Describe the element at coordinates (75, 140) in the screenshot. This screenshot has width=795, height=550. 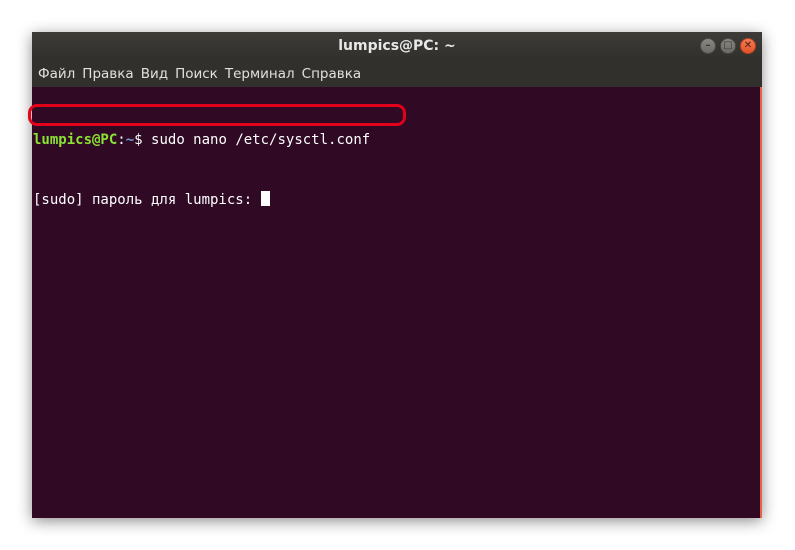
I see `prompt-user: lumpics@PC` at that location.